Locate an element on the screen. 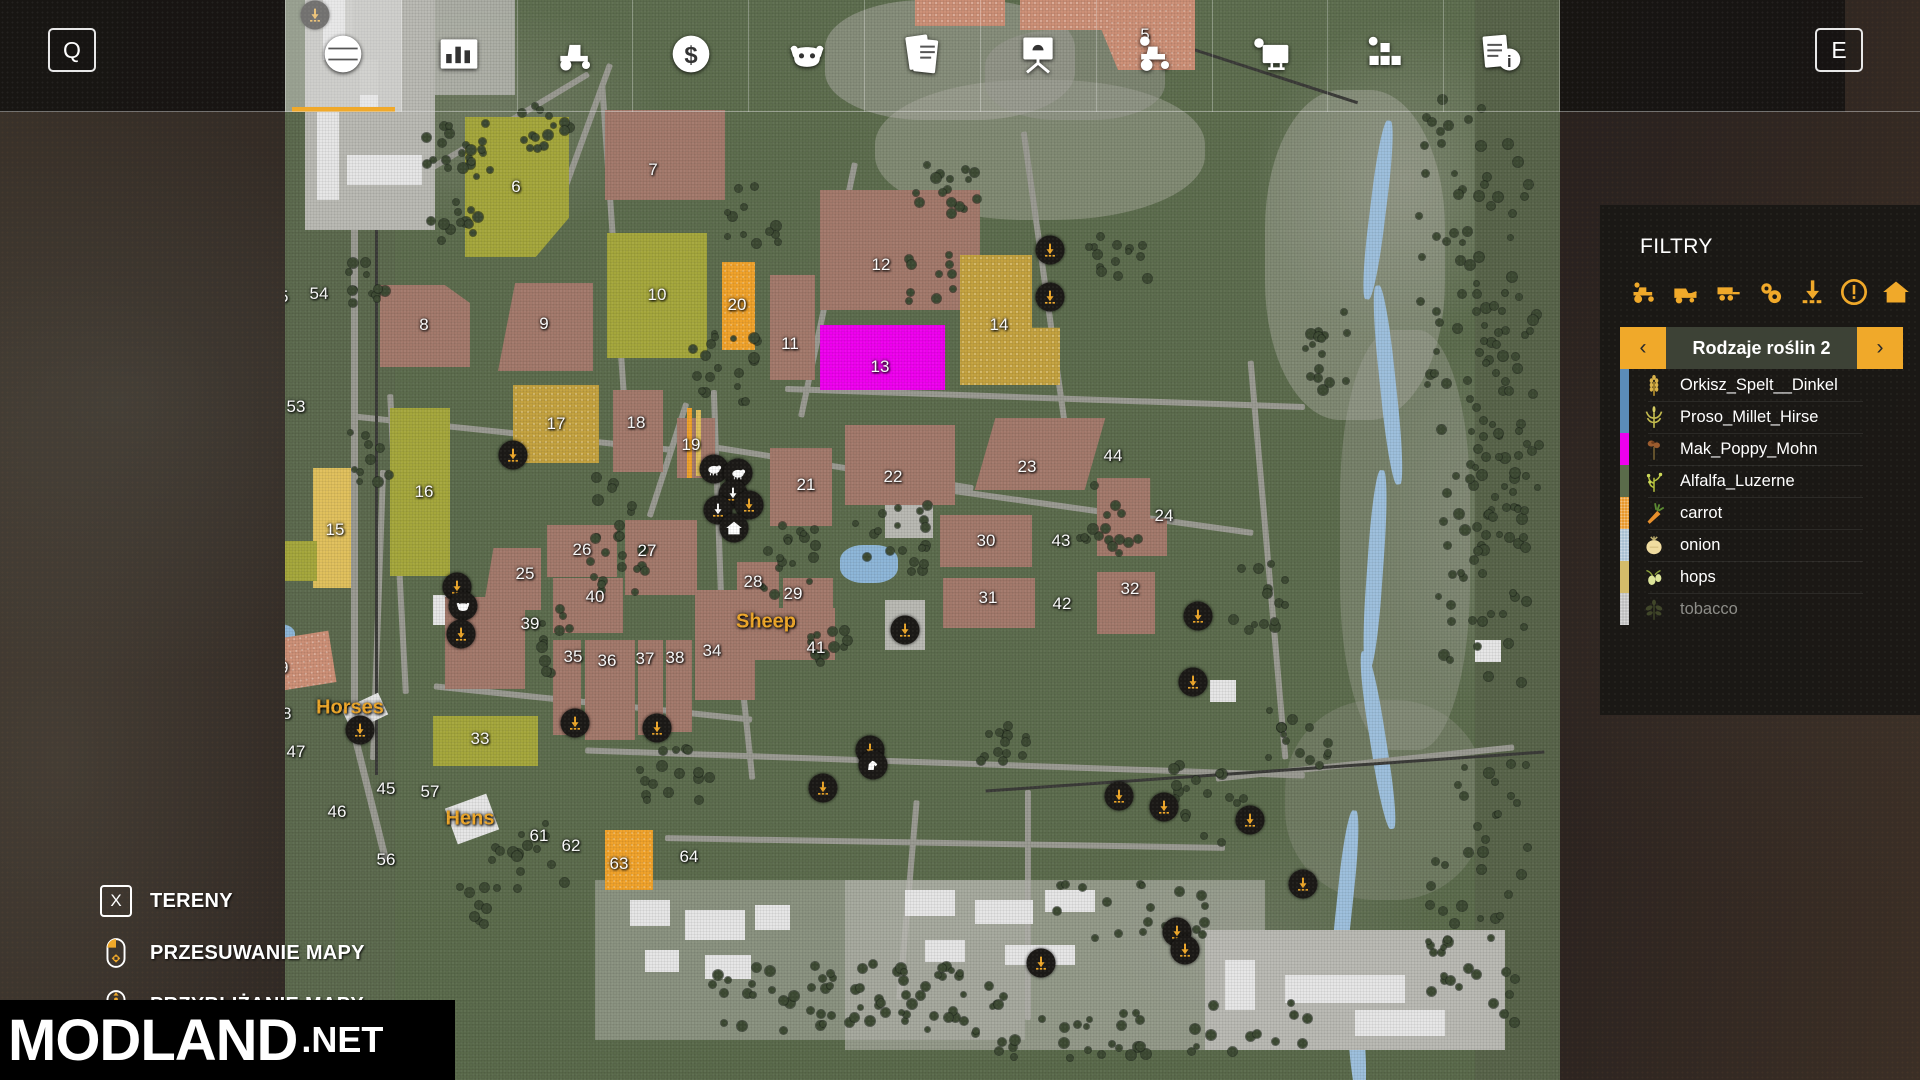  help-label: TERENY is located at coordinates (191, 900).